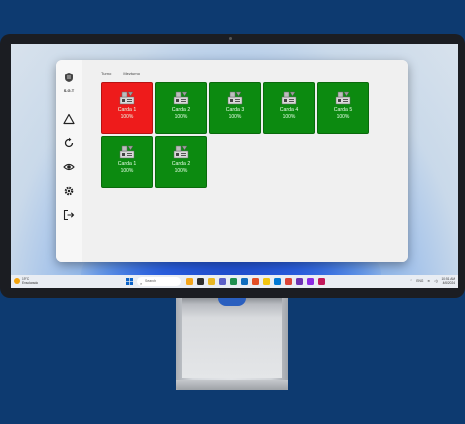  Describe the element at coordinates (419, 281) in the screenshot. I see `language-indicator: ENG` at that location.